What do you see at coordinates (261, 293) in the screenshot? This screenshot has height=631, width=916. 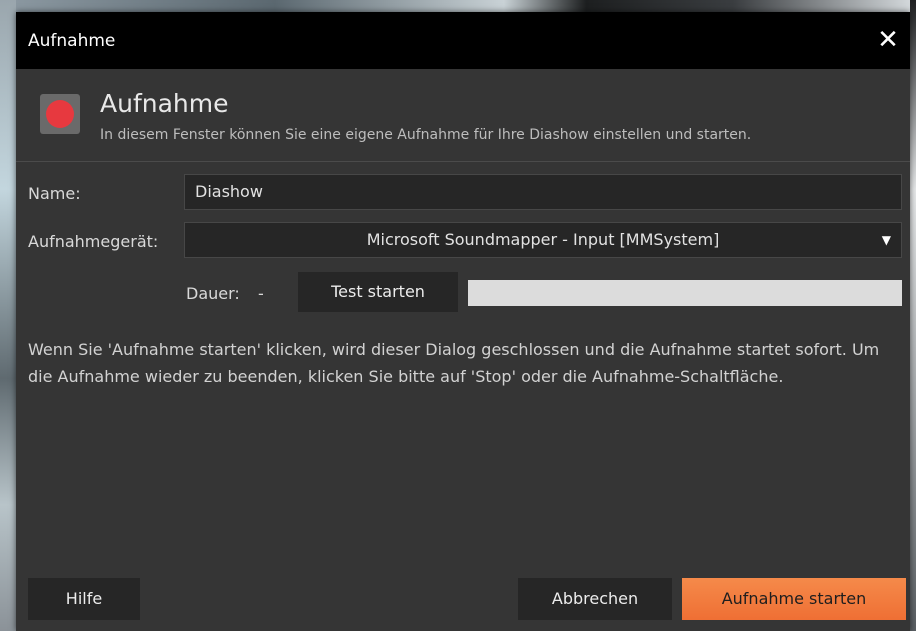 I see `duration-value: -` at bounding box center [261, 293].